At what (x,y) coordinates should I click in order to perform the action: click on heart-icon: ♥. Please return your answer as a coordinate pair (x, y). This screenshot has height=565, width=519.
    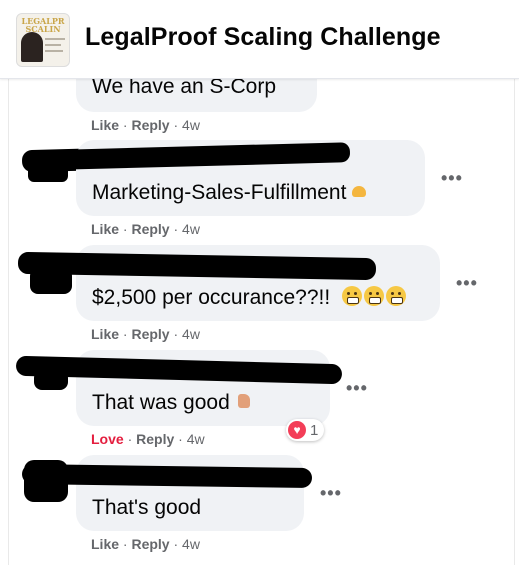
    Looking at the image, I should click on (297, 430).